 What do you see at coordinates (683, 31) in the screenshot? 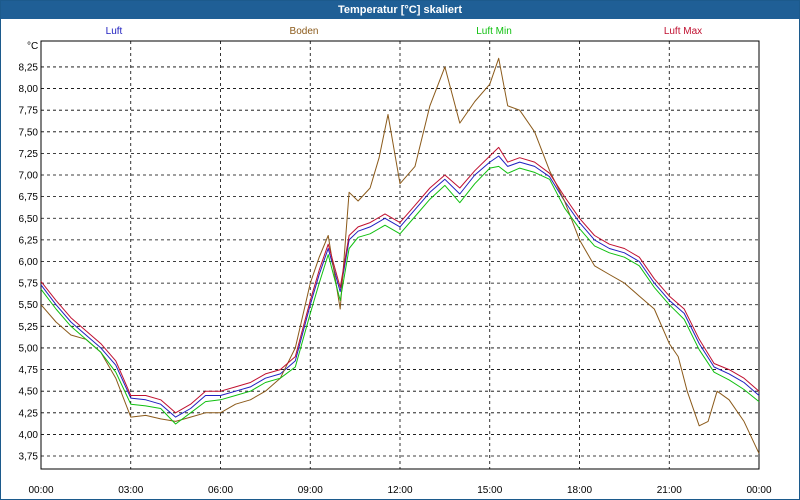
I see `legend-entry: Luft Max` at bounding box center [683, 31].